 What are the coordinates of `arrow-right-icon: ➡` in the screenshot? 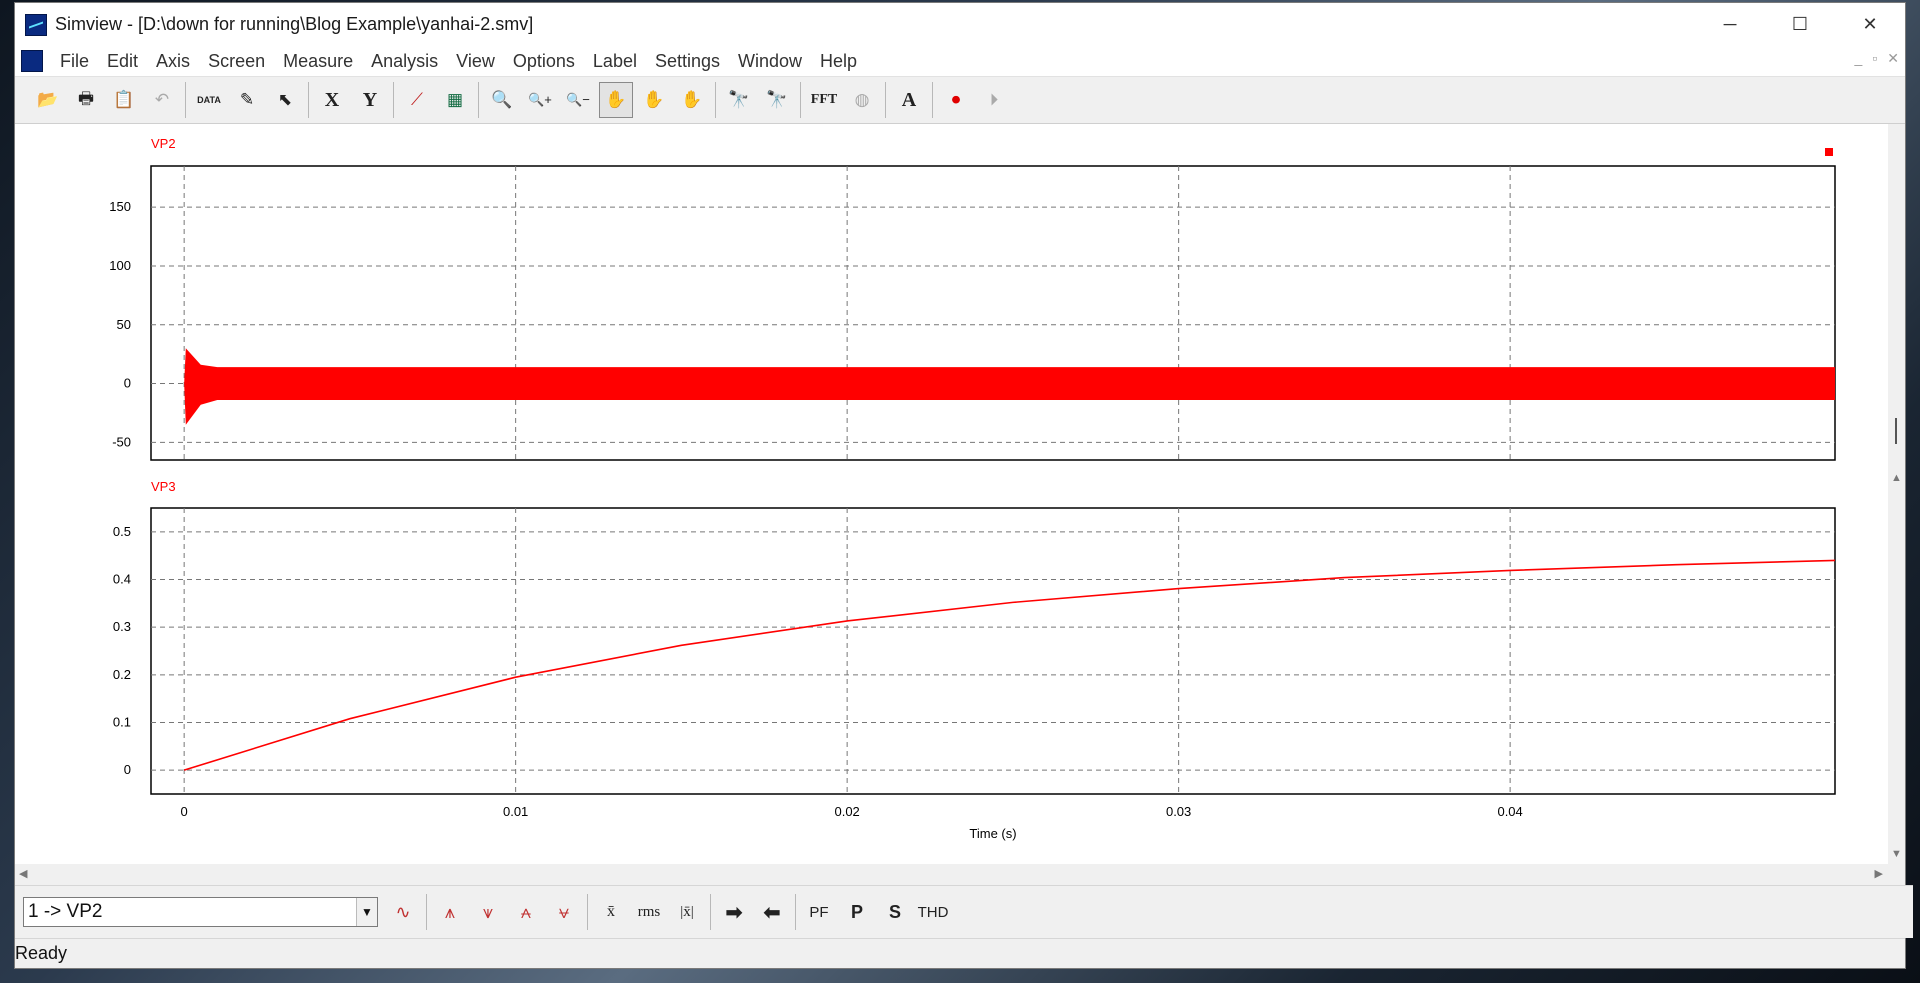 It's located at (734, 912).